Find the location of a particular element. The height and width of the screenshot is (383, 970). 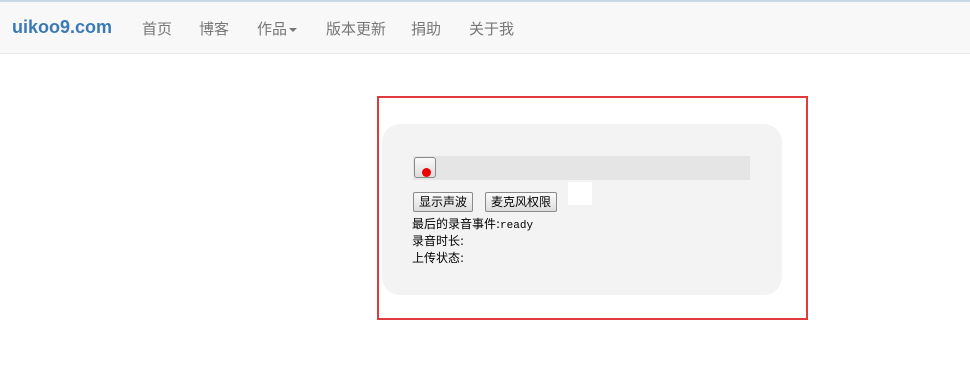

wave-display-box is located at coordinates (580, 193).